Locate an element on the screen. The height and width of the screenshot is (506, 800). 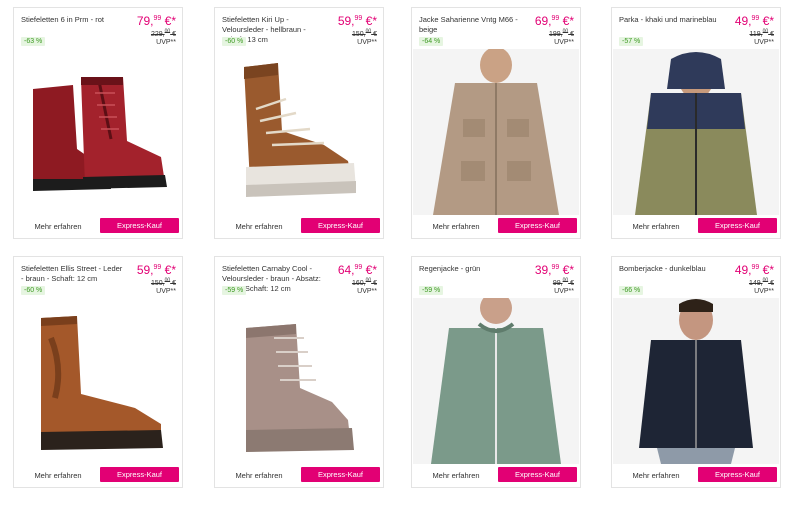
old-price: 99,00 € UVP** is located at coordinates (563, 287).